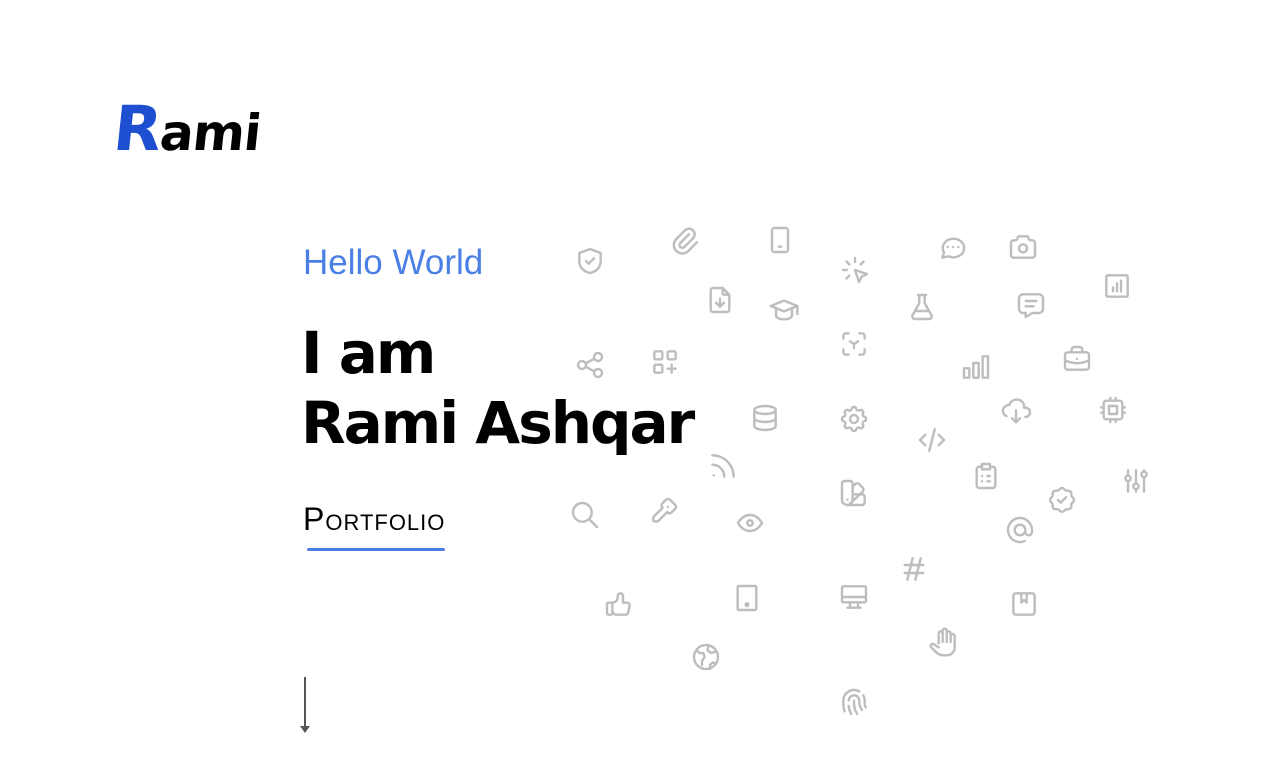  I want to click on clipboard-list-icon-glyph, so click(986, 476).